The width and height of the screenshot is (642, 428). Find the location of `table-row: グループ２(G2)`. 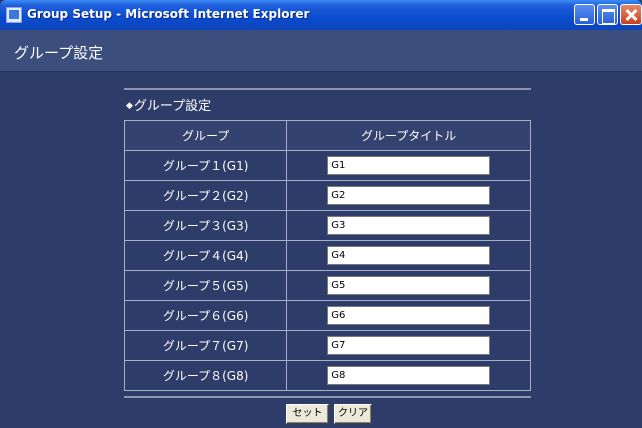

table-row: グループ２(G2) is located at coordinates (327, 195).